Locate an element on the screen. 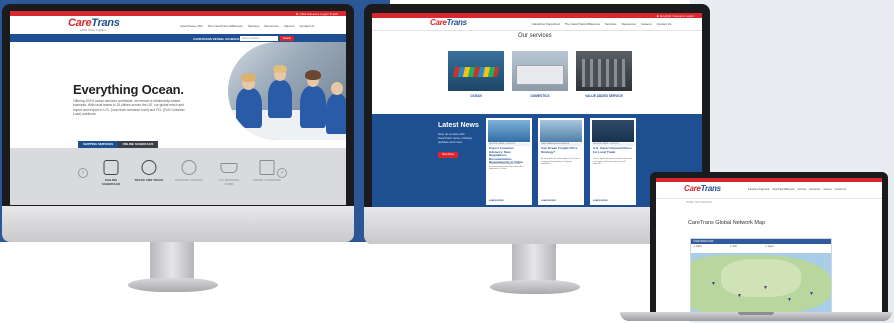  ocean-service-image is located at coordinates (476, 71).